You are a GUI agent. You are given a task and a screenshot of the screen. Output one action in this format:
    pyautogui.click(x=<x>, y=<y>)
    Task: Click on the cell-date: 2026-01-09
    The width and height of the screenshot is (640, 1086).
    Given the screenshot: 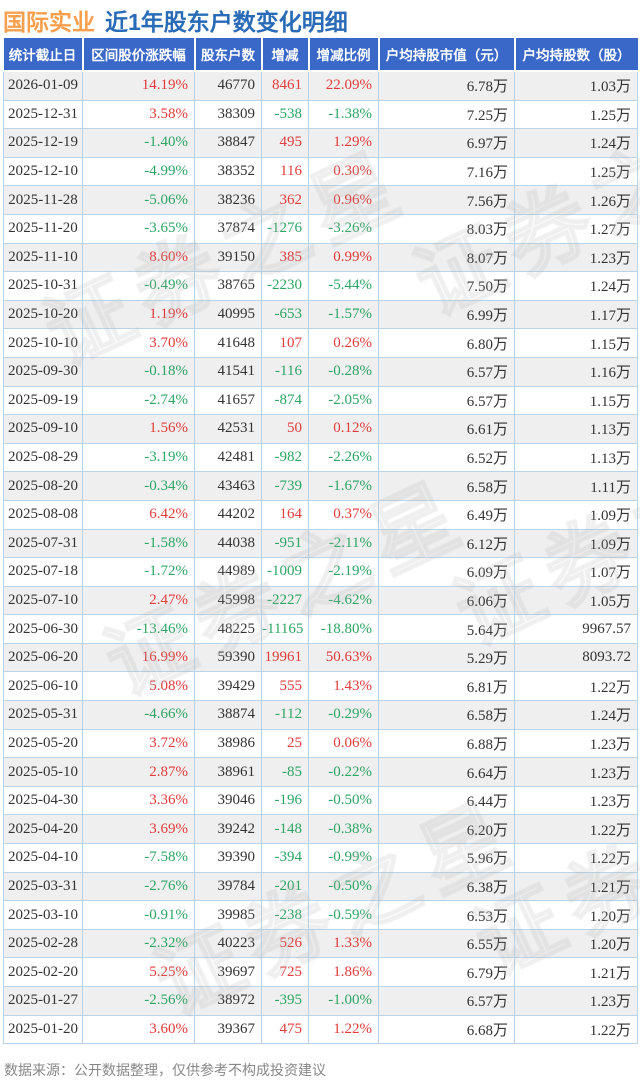 What is the action you would take?
    pyautogui.click(x=43, y=85)
    